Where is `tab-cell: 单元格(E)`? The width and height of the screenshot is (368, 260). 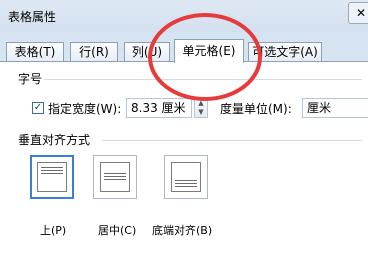 tab-cell: 单元格(E) is located at coordinates (209, 51).